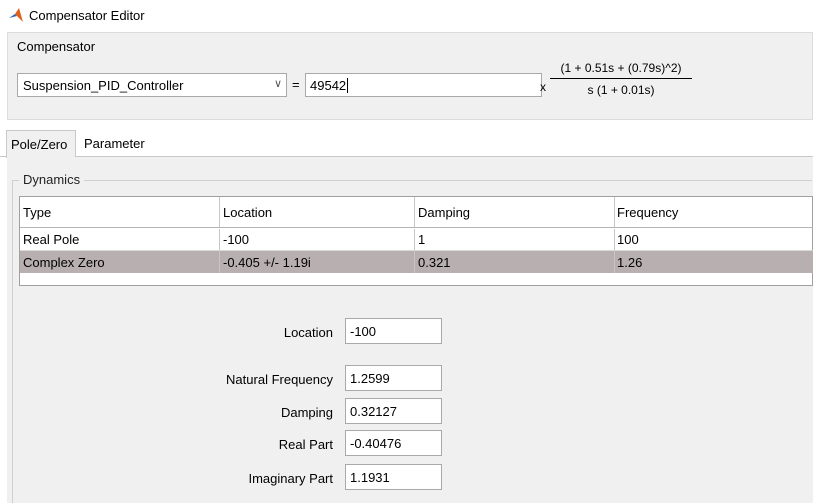 The width and height of the screenshot is (813, 503). I want to click on column-header-damping: Damping, so click(515, 212).